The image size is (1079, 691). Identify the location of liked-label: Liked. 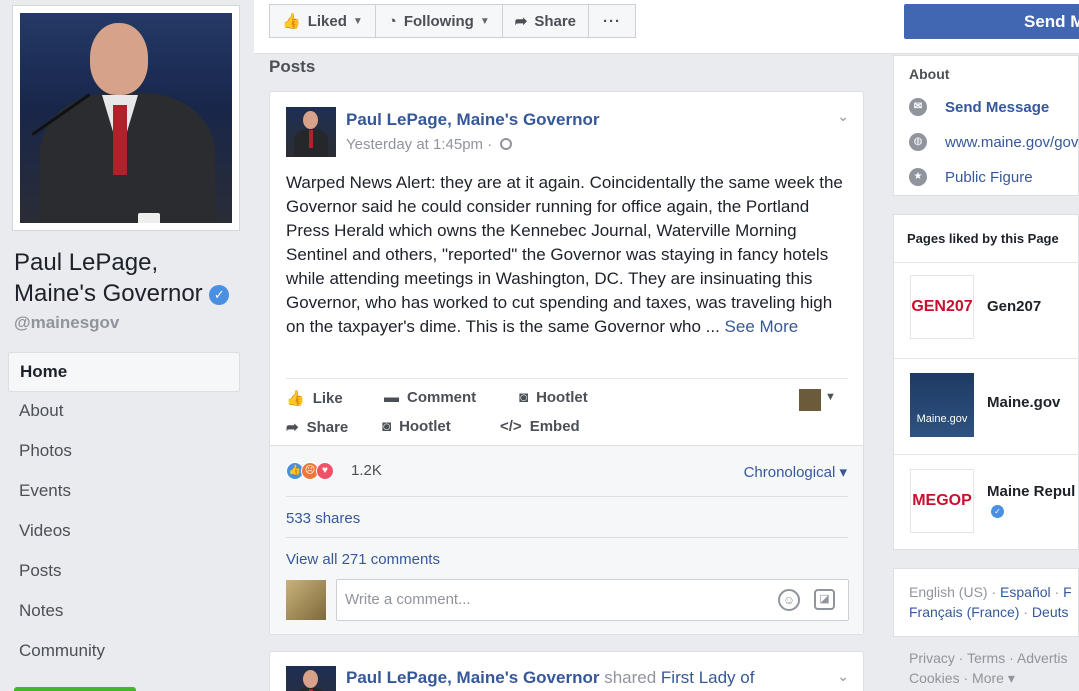
(327, 21).